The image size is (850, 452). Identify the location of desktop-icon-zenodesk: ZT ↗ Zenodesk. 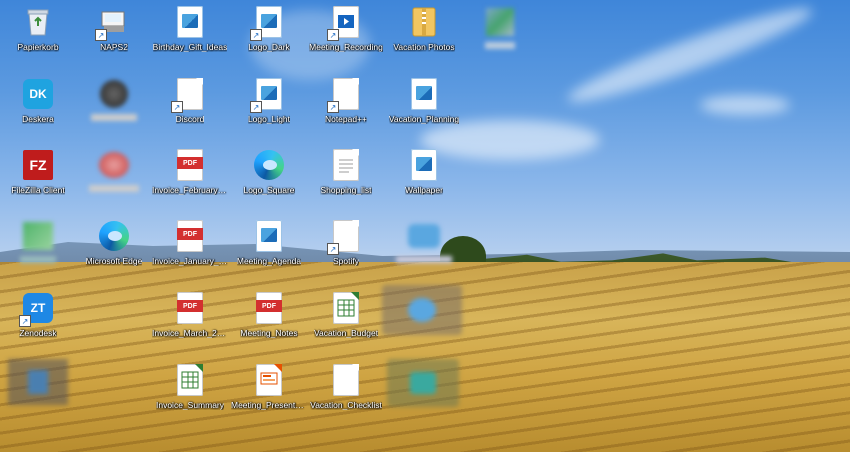
(38, 320).